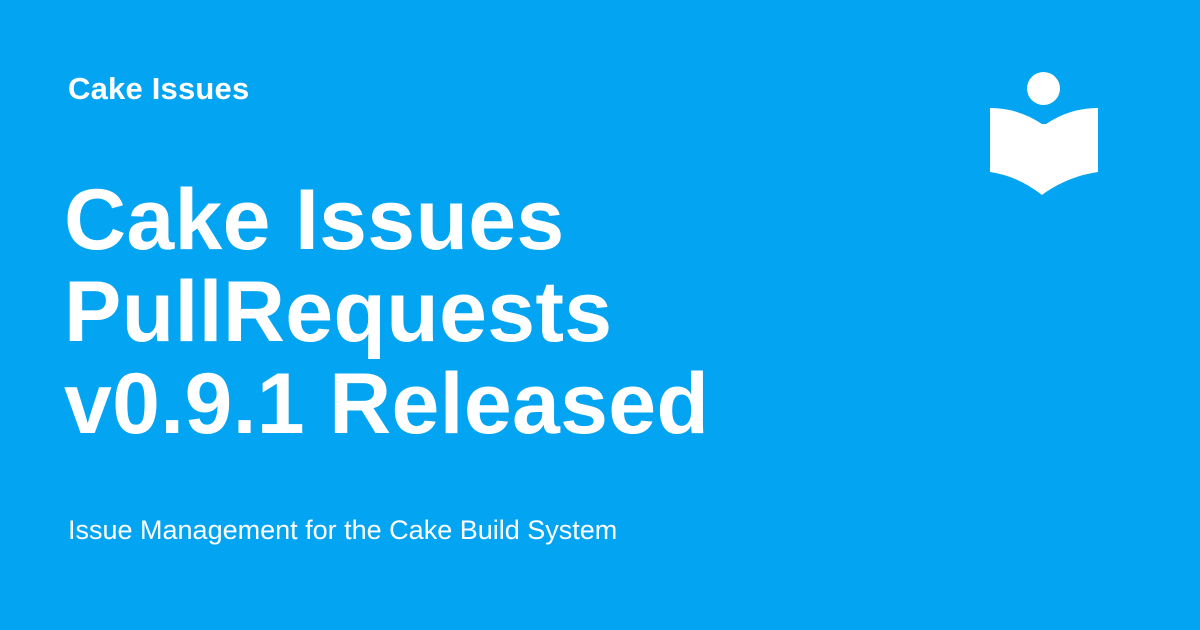 This screenshot has width=1200, height=630. Describe the element at coordinates (159, 88) in the screenshot. I see `site-name: Cake Issues` at that location.